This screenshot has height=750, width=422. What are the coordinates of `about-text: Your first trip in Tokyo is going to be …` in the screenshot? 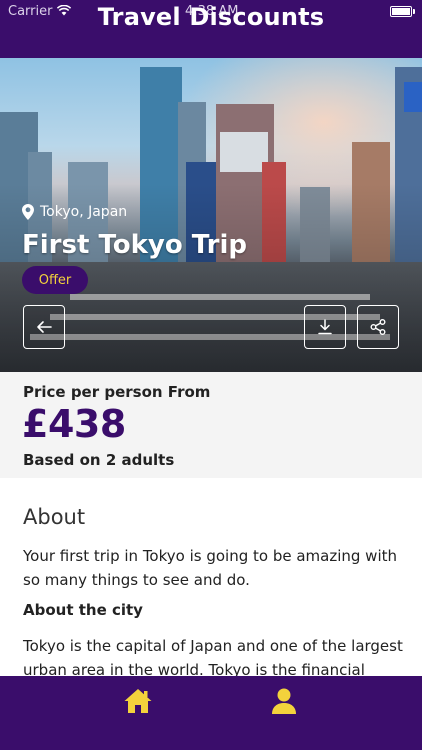 It's located at (210, 568).